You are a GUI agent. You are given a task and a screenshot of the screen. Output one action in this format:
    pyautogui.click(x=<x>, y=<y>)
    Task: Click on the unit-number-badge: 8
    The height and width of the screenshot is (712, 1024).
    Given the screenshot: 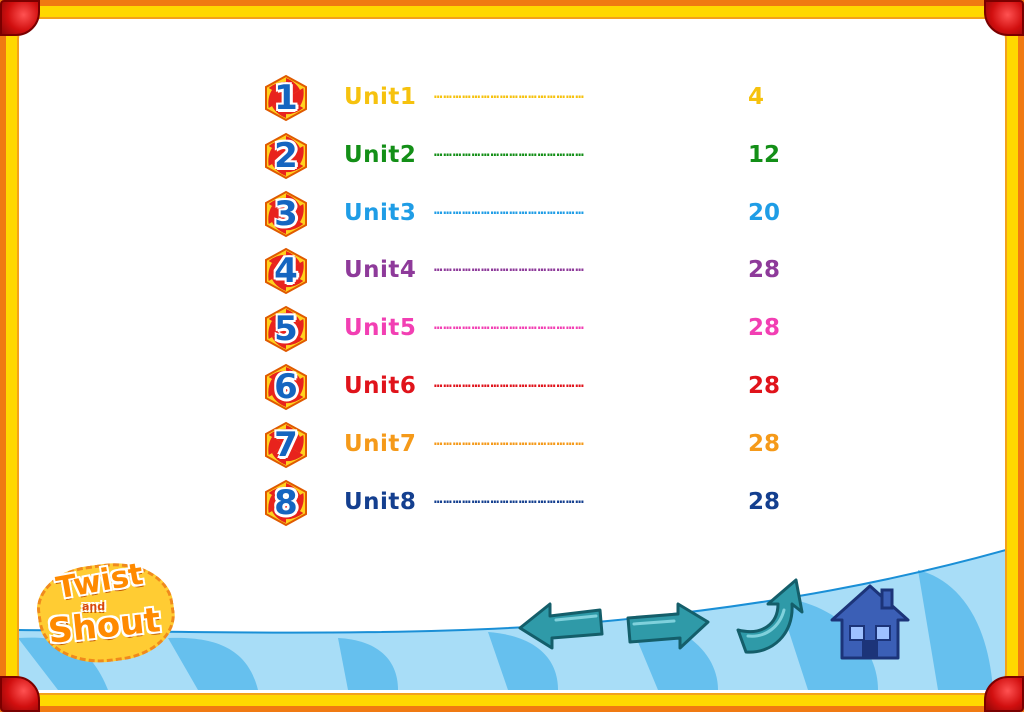 What is the action you would take?
    pyautogui.click(x=286, y=503)
    